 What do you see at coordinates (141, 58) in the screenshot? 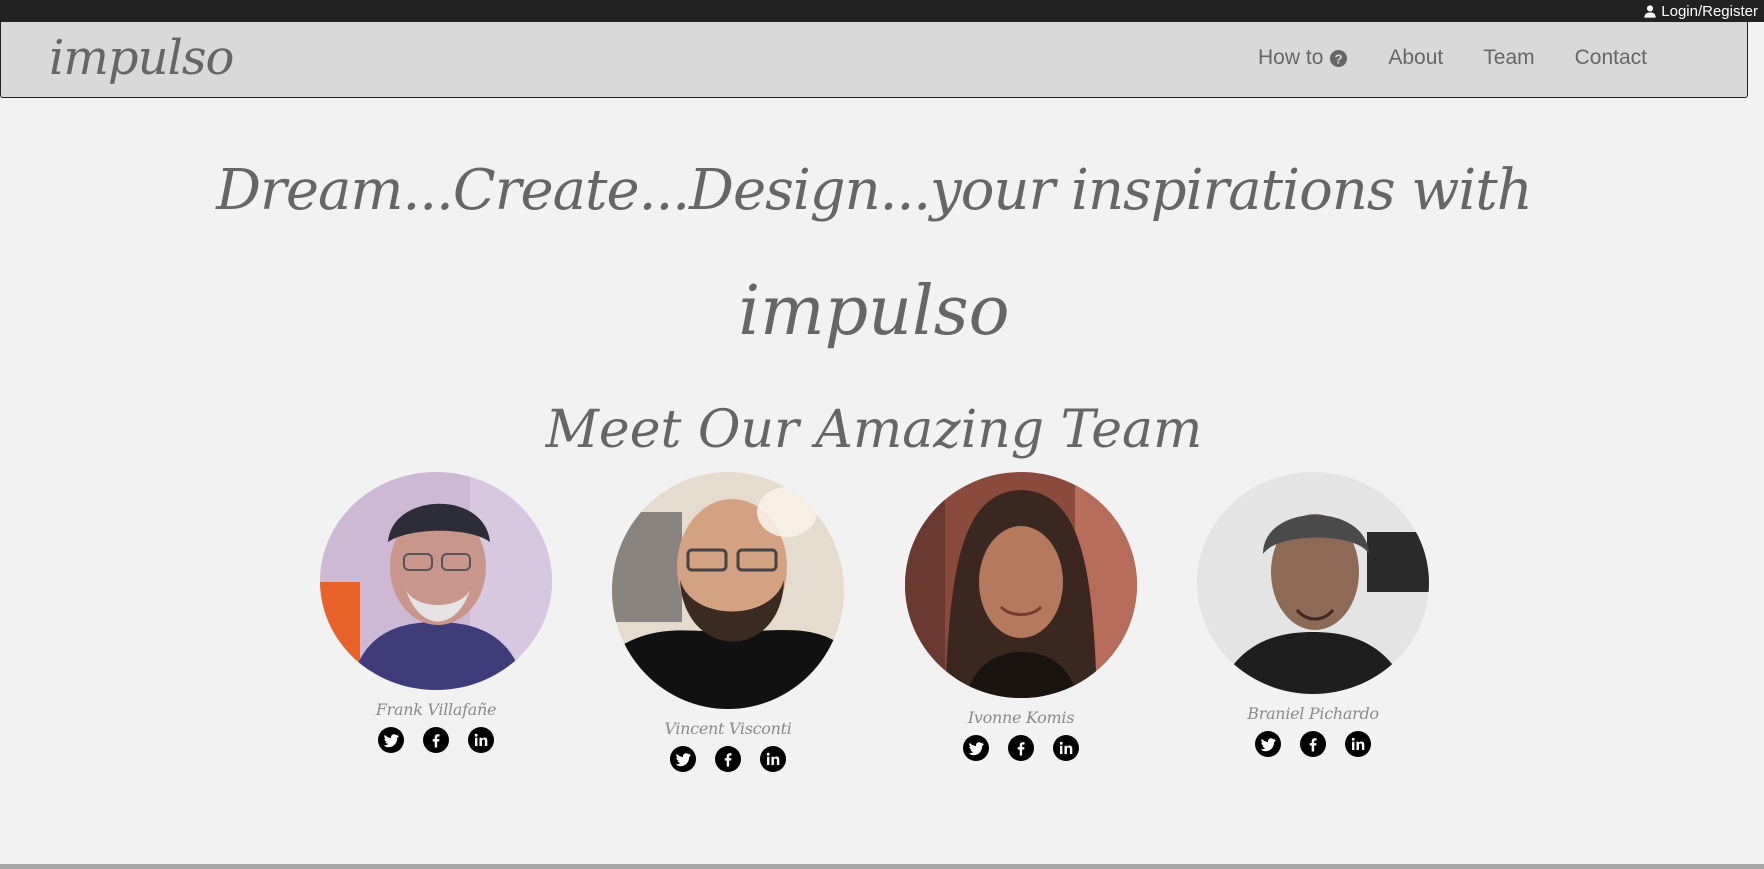
I see `brand-logo: impulso` at bounding box center [141, 58].